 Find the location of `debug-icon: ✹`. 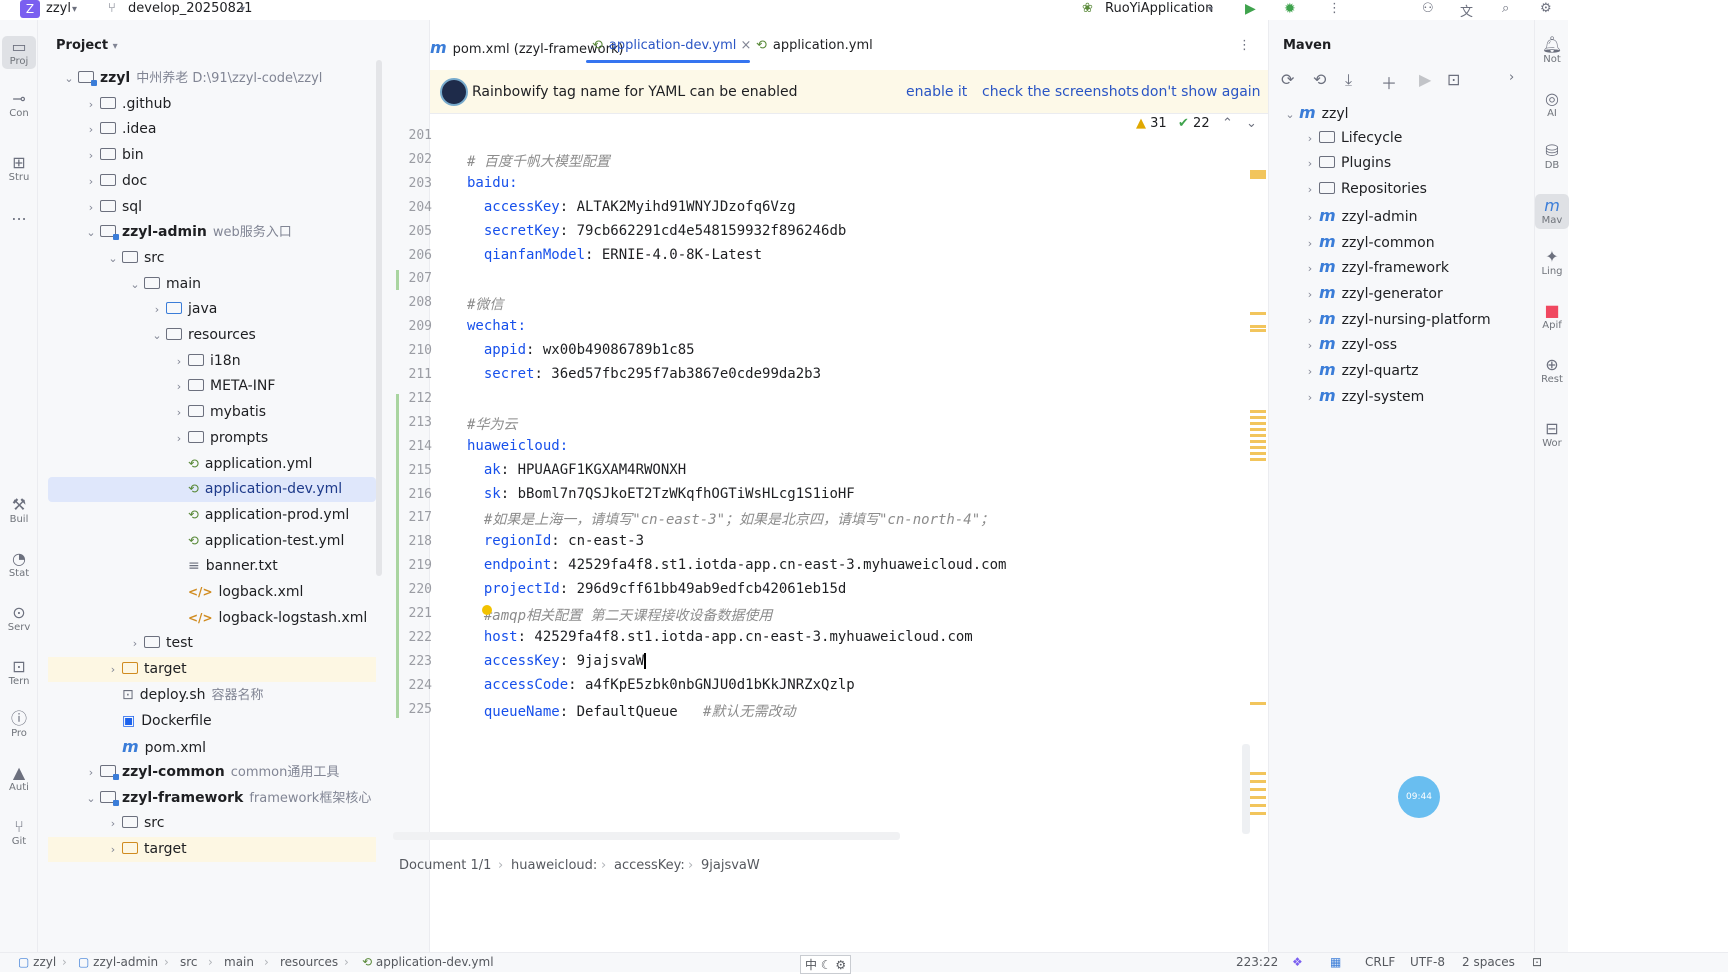

debug-icon: ✹ is located at coordinates (1290, 9).